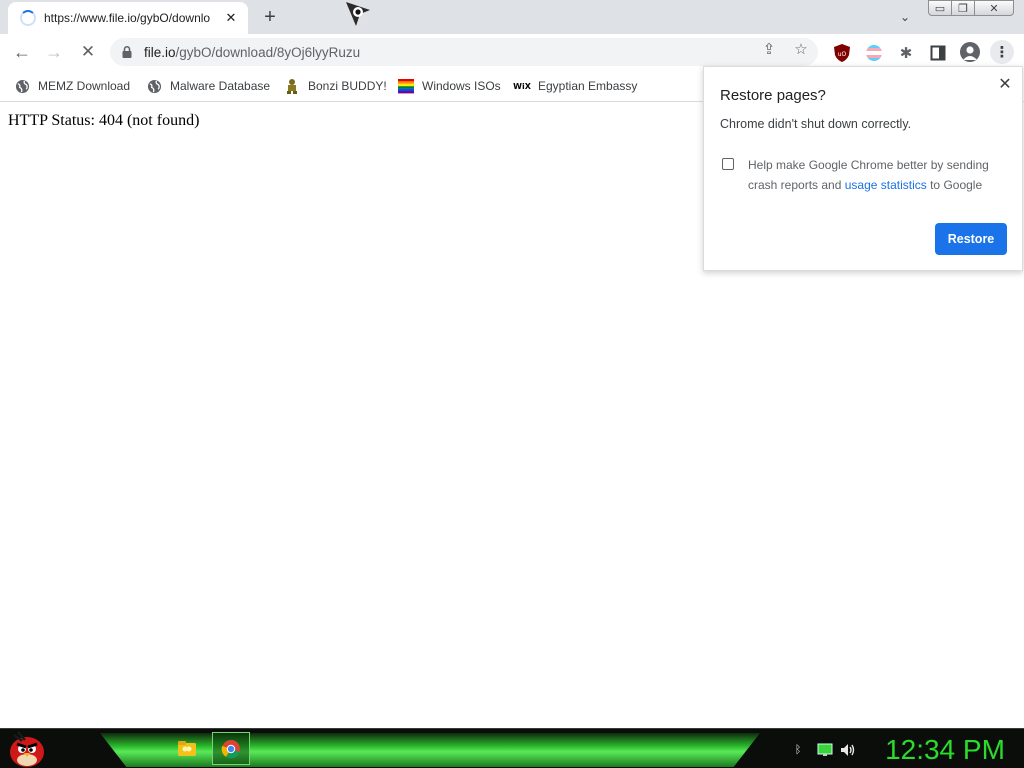 The image size is (1024, 768). I want to click on loading-spinner-icon, so click(28, 18).